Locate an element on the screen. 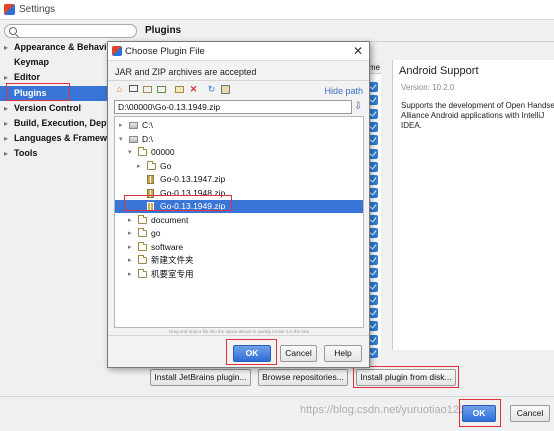  page-title: Plugins is located at coordinates (163, 30).